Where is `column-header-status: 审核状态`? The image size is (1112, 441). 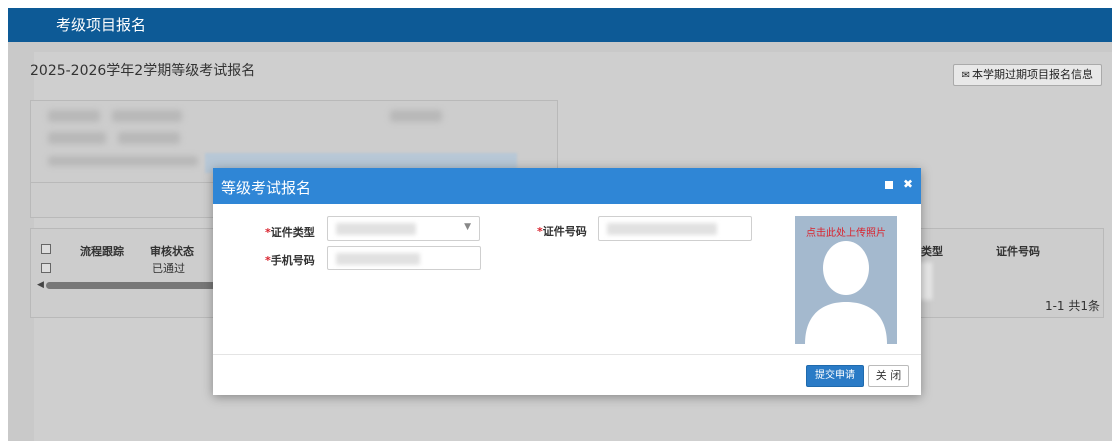 column-header-status: 审核状态 is located at coordinates (172, 251).